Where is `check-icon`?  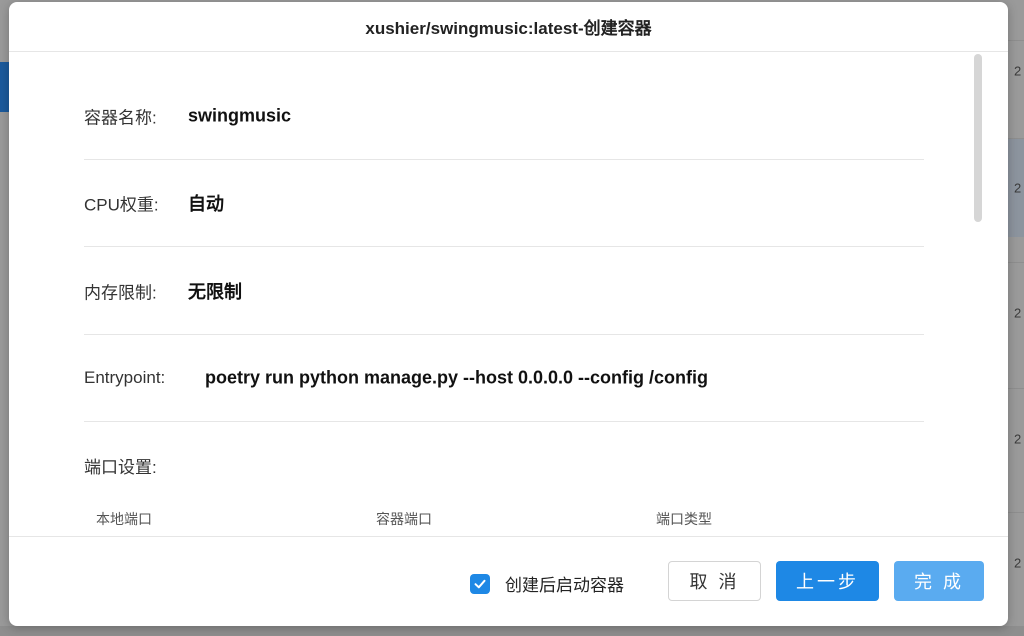
check-icon is located at coordinates (480, 583).